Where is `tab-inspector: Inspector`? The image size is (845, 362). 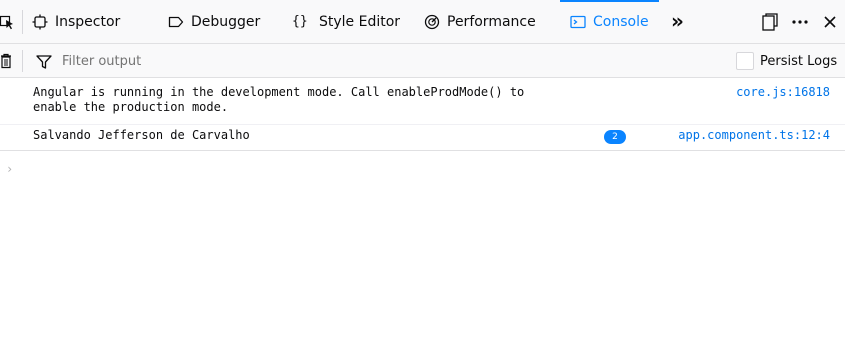
tab-inspector: Inspector is located at coordinates (76, 22).